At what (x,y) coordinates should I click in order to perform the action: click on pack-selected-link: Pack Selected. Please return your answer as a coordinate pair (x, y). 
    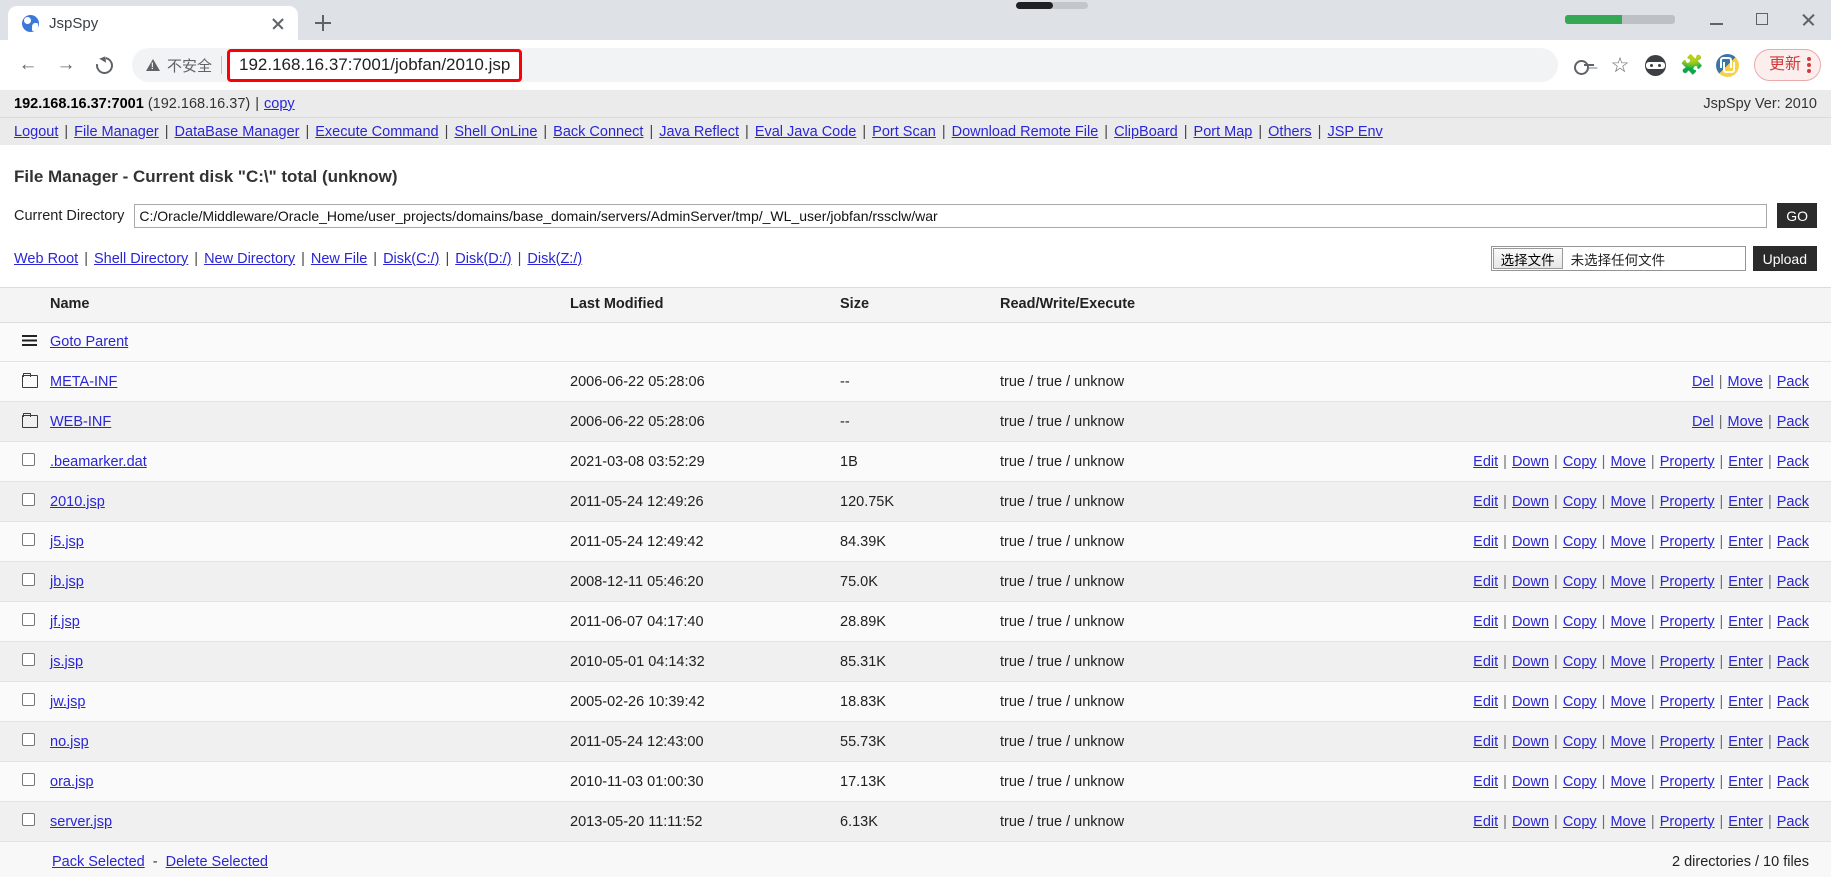
    Looking at the image, I should click on (98, 862).